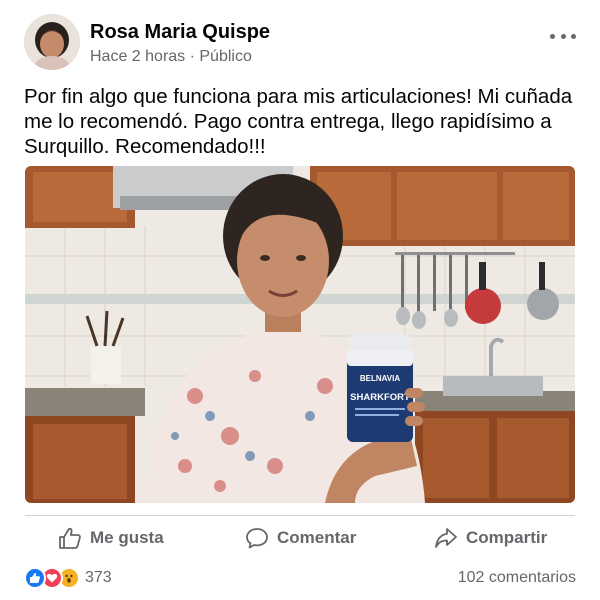  I want to click on share-icon, so click(446, 538).